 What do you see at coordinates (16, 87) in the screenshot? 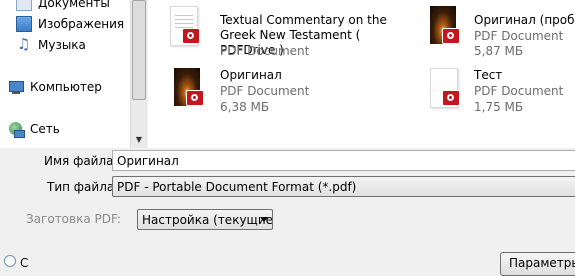
I see `computer-icon` at bounding box center [16, 87].